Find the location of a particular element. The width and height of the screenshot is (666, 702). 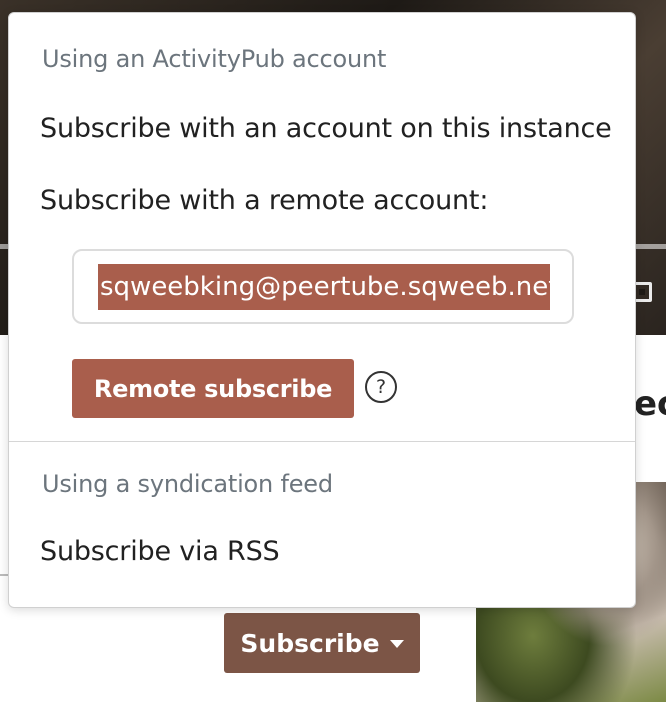

subscribe-dropdown-button: Subscribe is located at coordinates (322, 643).